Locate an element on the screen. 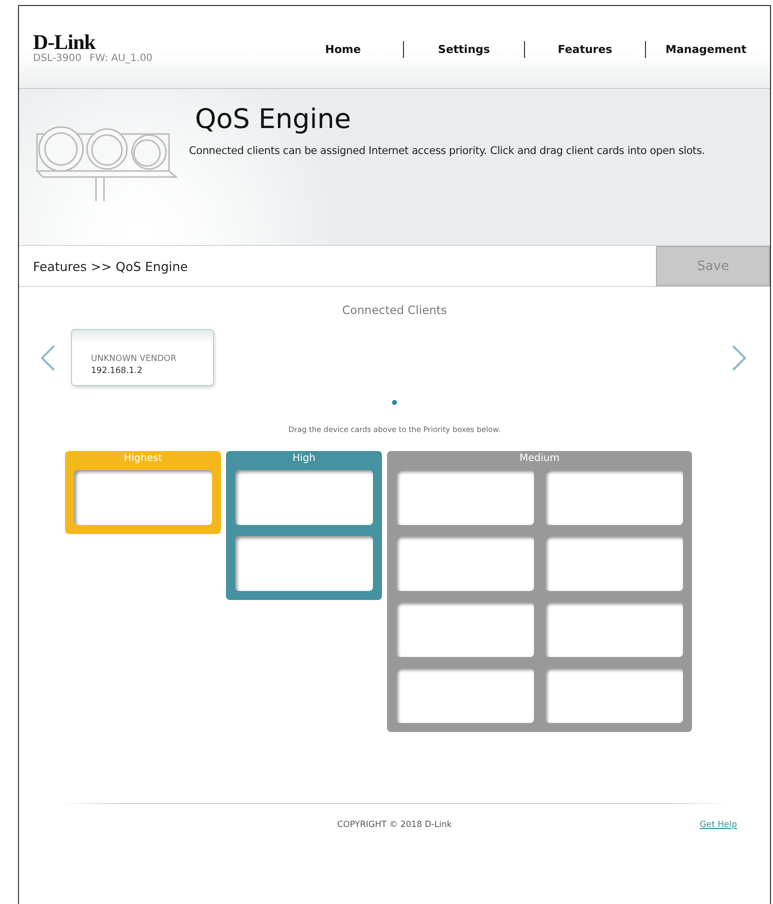 This screenshot has width=773, height=904. page-title: QoS Engine is located at coordinates (273, 119).